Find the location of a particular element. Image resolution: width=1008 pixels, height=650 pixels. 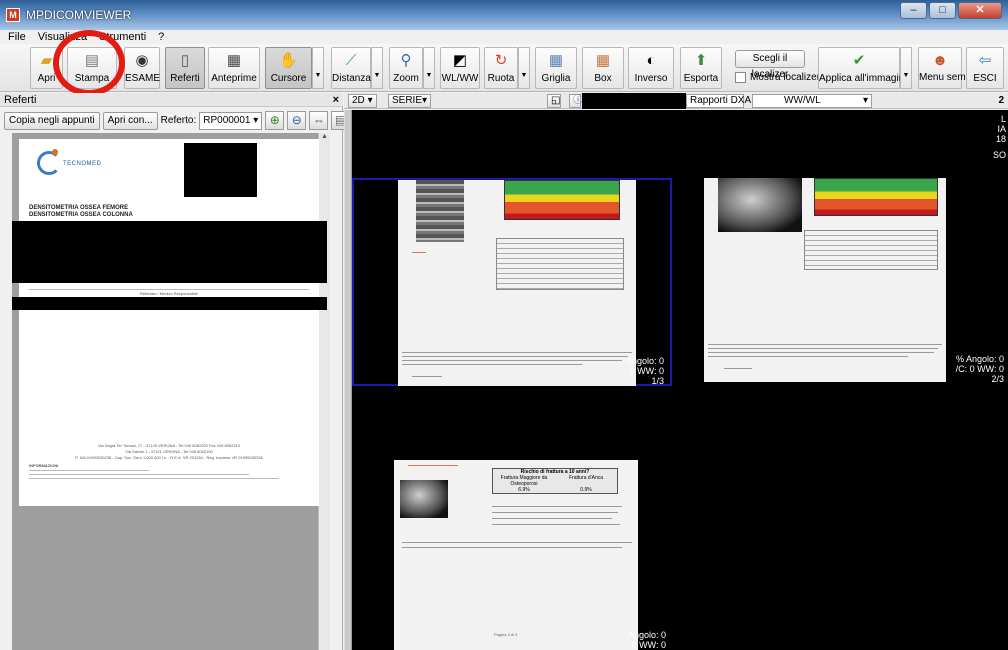

dxa-reports-field: Rapporti DXA is located at coordinates (718, 101).